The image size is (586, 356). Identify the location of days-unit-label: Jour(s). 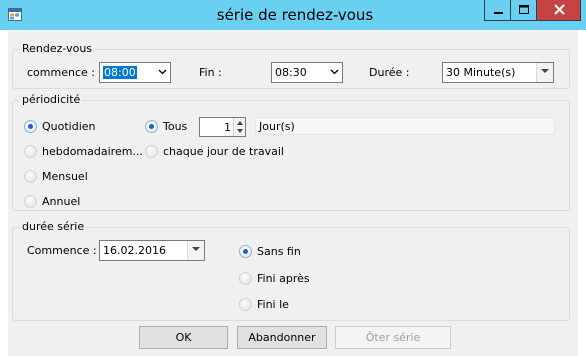
(277, 126).